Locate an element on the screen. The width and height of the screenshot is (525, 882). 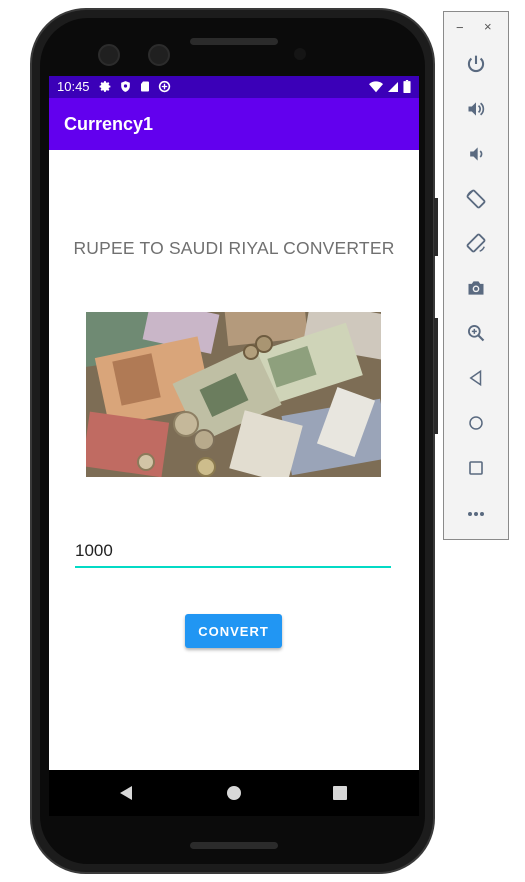
nav-recents-button is located at coordinates (340, 793).